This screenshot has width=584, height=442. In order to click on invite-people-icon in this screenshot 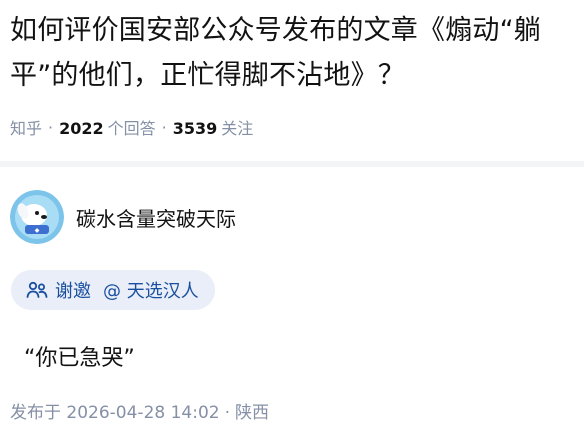, I will do `click(37, 289)`.